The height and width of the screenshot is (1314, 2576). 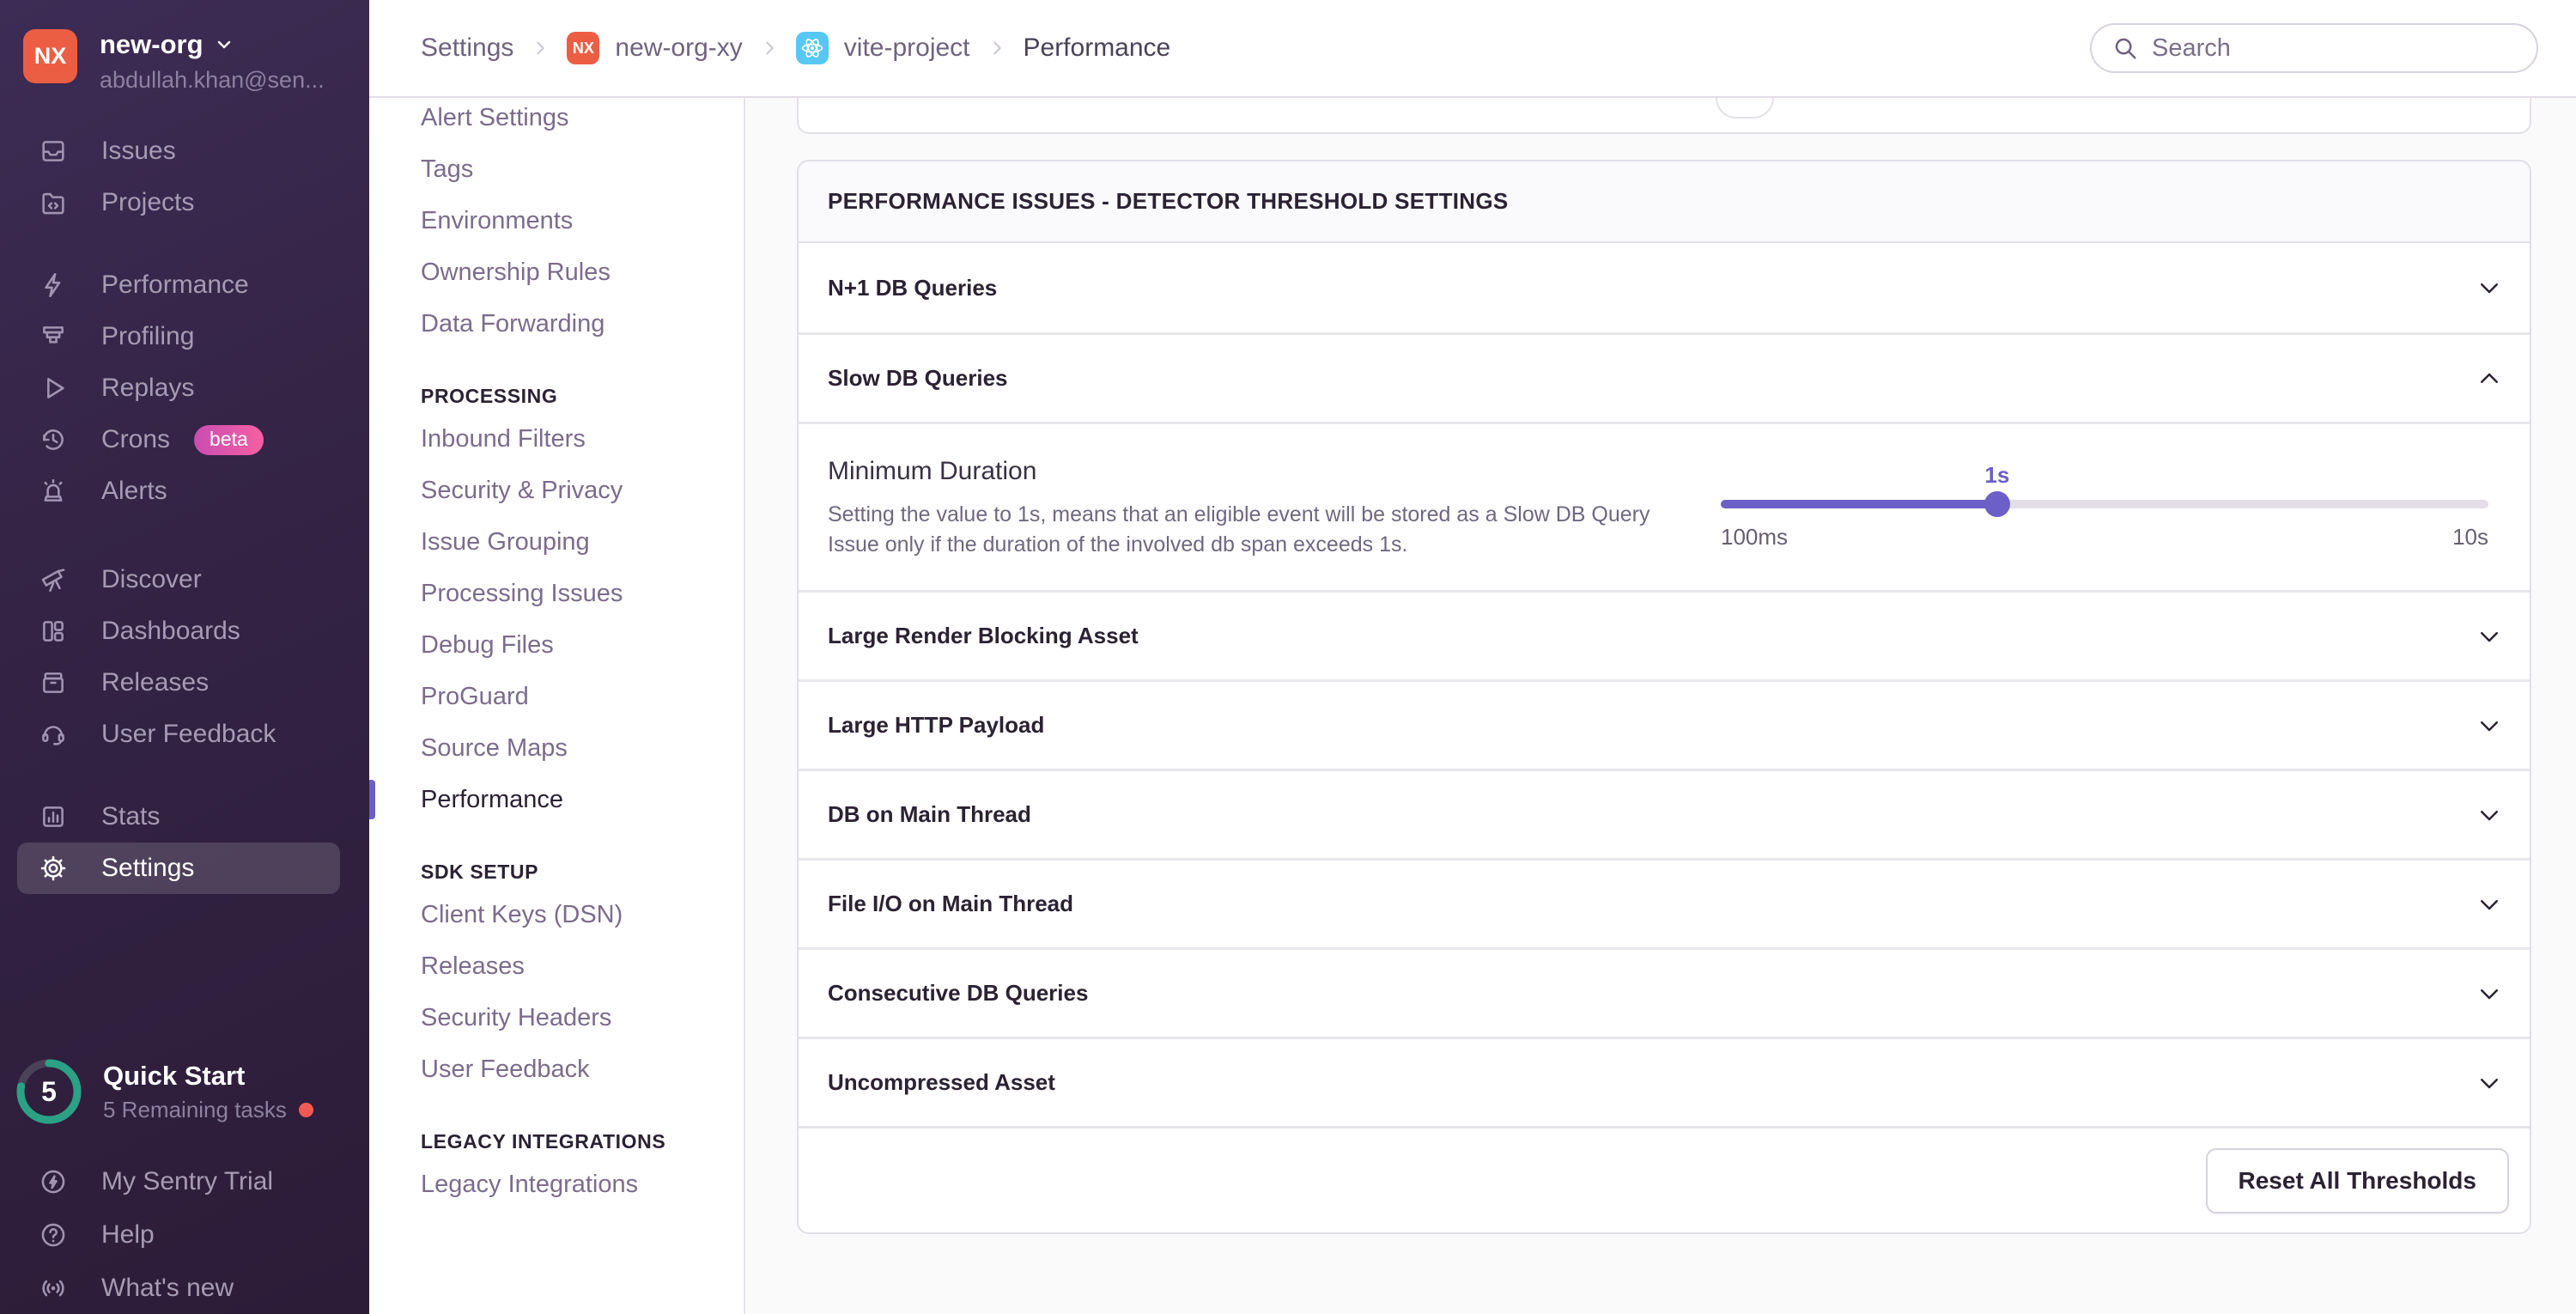 What do you see at coordinates (505, 541) in the screenshot?
I see `settings-nav-item-label: Issue Grouping` at bounding box center [505, 541].